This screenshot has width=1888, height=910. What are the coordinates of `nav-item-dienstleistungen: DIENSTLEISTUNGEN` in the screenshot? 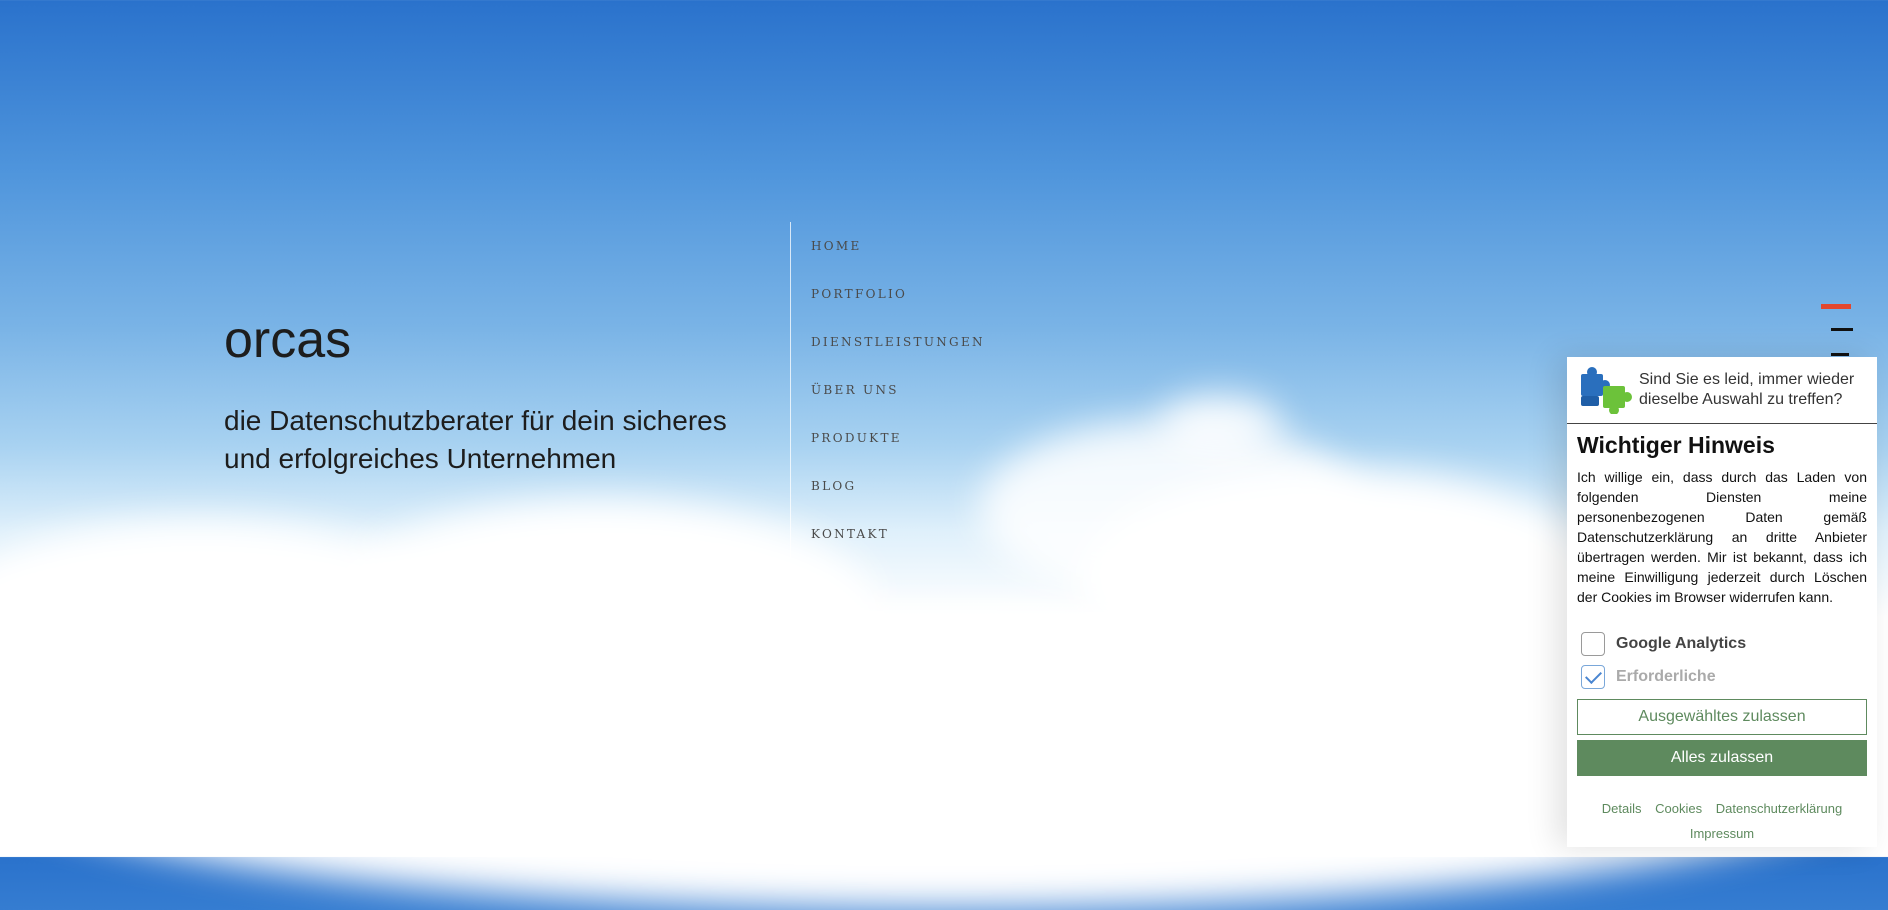 It's located at (898, 342).